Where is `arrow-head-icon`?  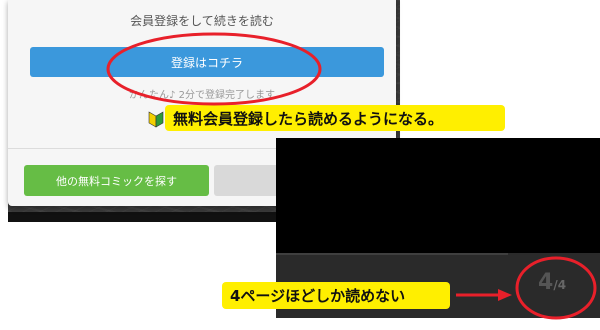 arrow-head-icon is located at coordinates (505, 295).